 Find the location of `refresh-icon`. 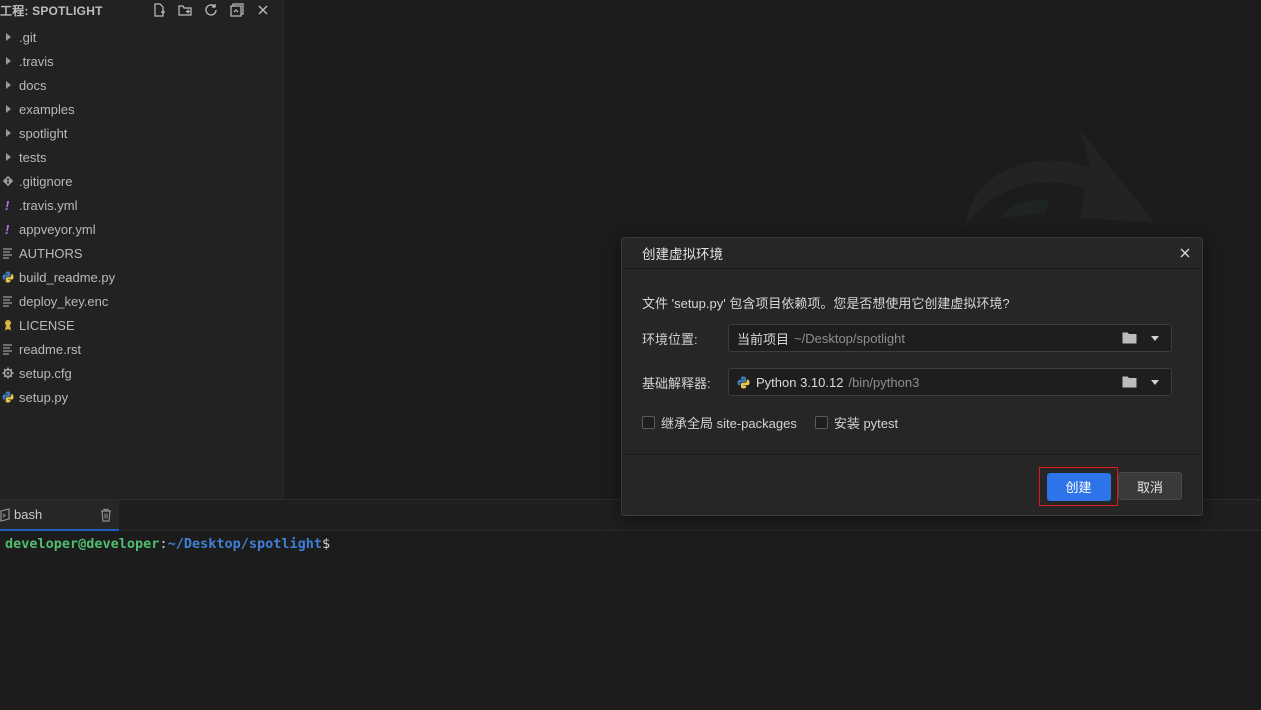

refresh-icon is located at coordinates (211, 10).